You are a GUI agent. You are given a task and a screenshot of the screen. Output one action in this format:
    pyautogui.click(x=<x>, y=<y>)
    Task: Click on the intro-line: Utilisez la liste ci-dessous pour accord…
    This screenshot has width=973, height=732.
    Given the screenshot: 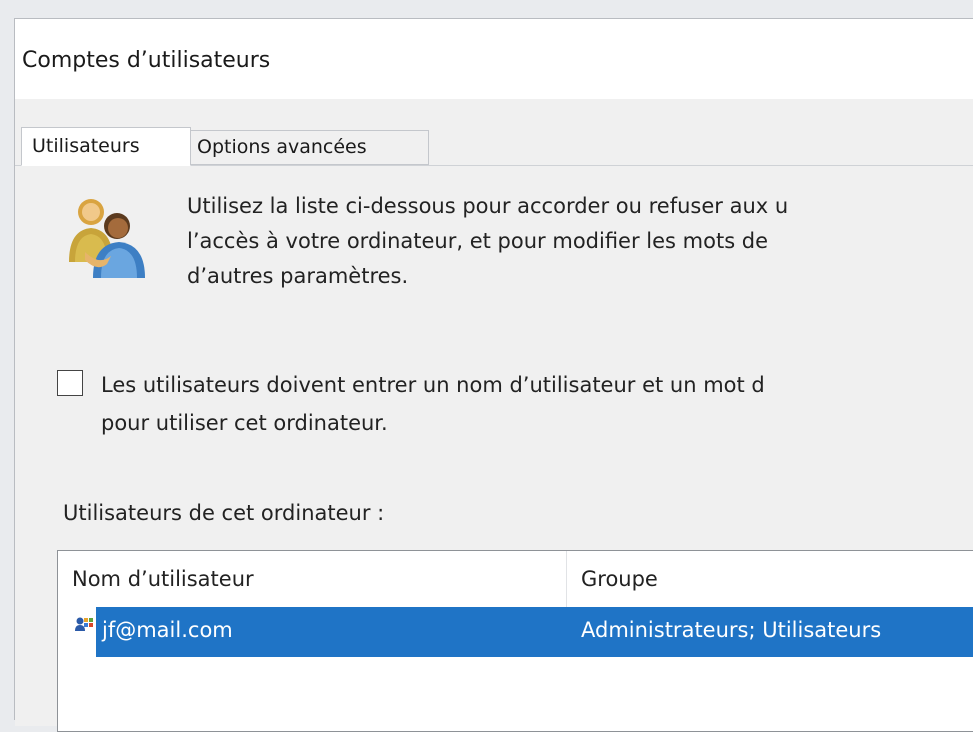 What is the action you would take?
    pyautogui.click(x=488, y=206)
    